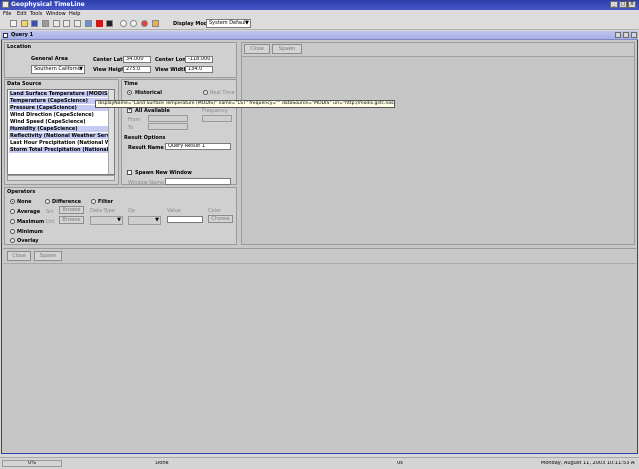 Image resolution: width=639 pixels, height=469 pixels. Describe the element at coordinates (129, 92) in the screenshot. I see `historical-radio` at that location.